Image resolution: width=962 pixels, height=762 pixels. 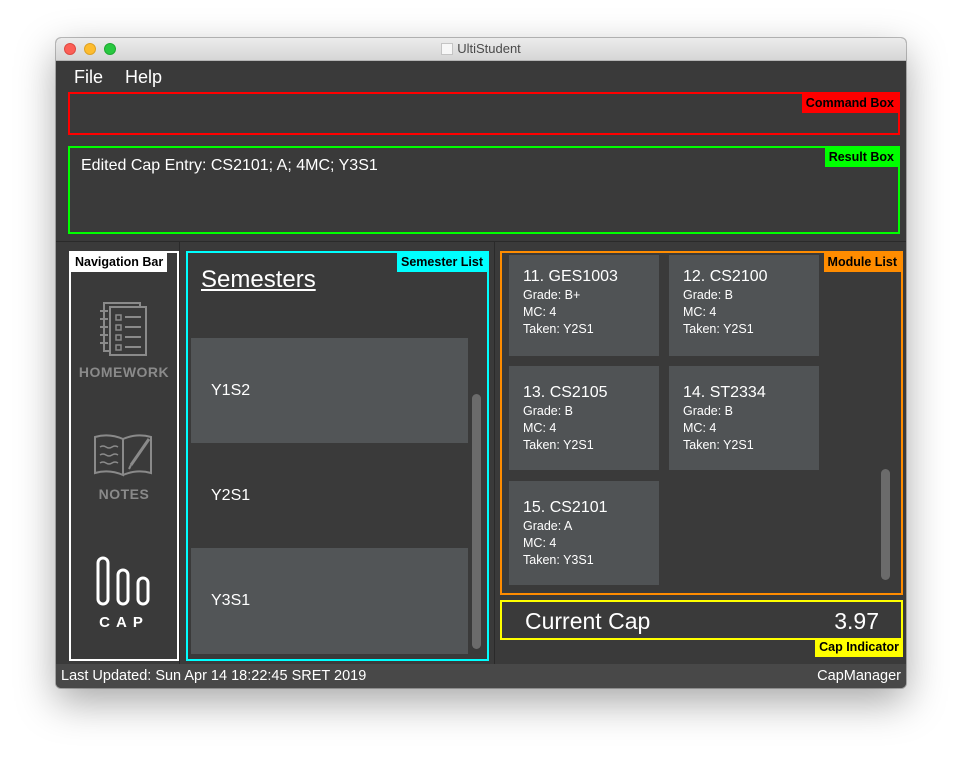 What do you see at coordinates (565, 392) in the screenshot?
I see `module-title: 13. CS2105` at bounding box center [565, 392].